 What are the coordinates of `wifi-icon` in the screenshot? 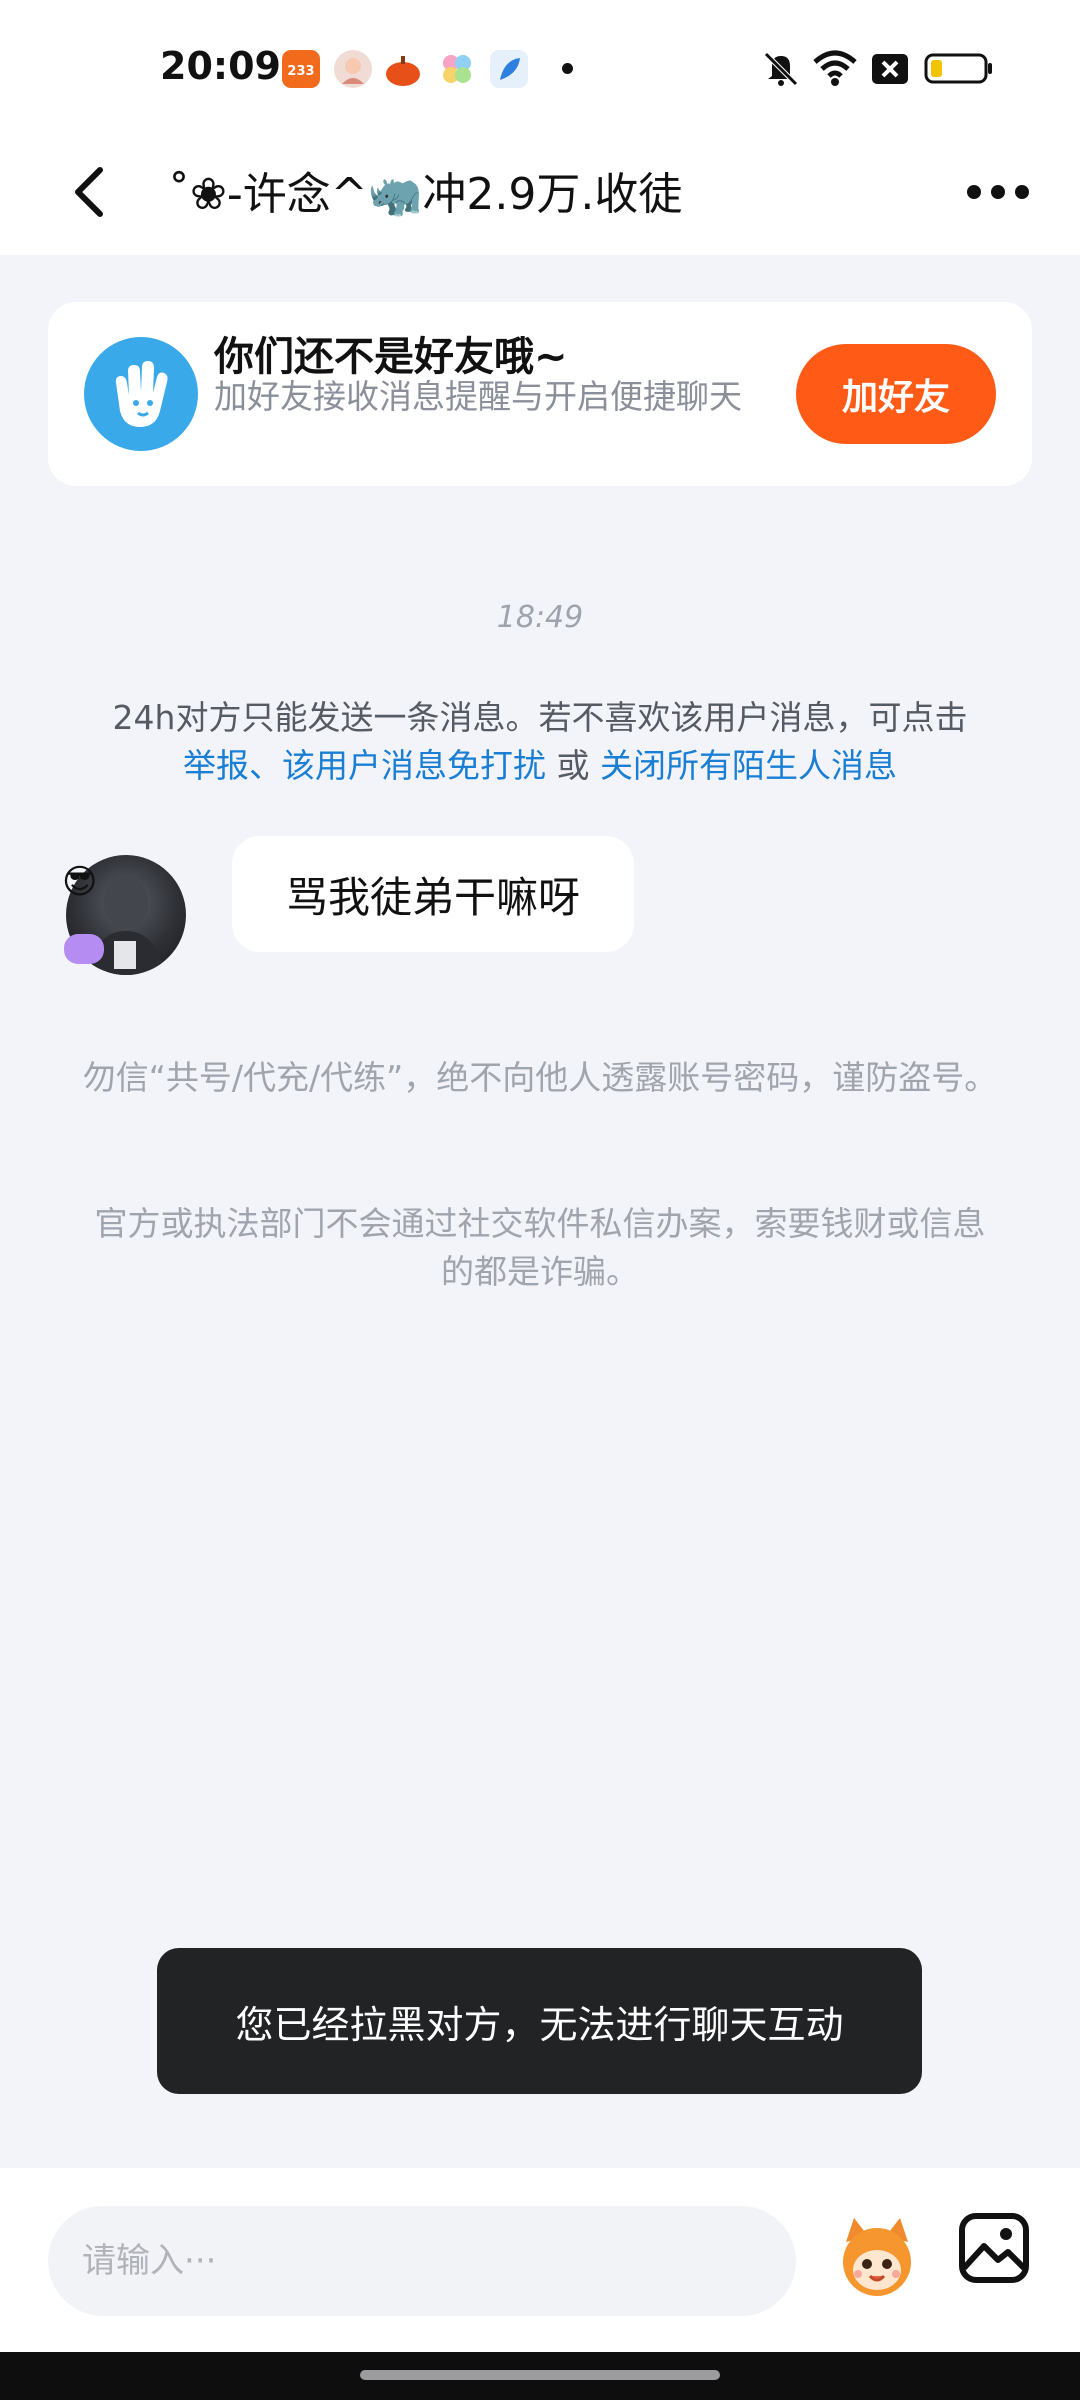 It's located at (835, 68).